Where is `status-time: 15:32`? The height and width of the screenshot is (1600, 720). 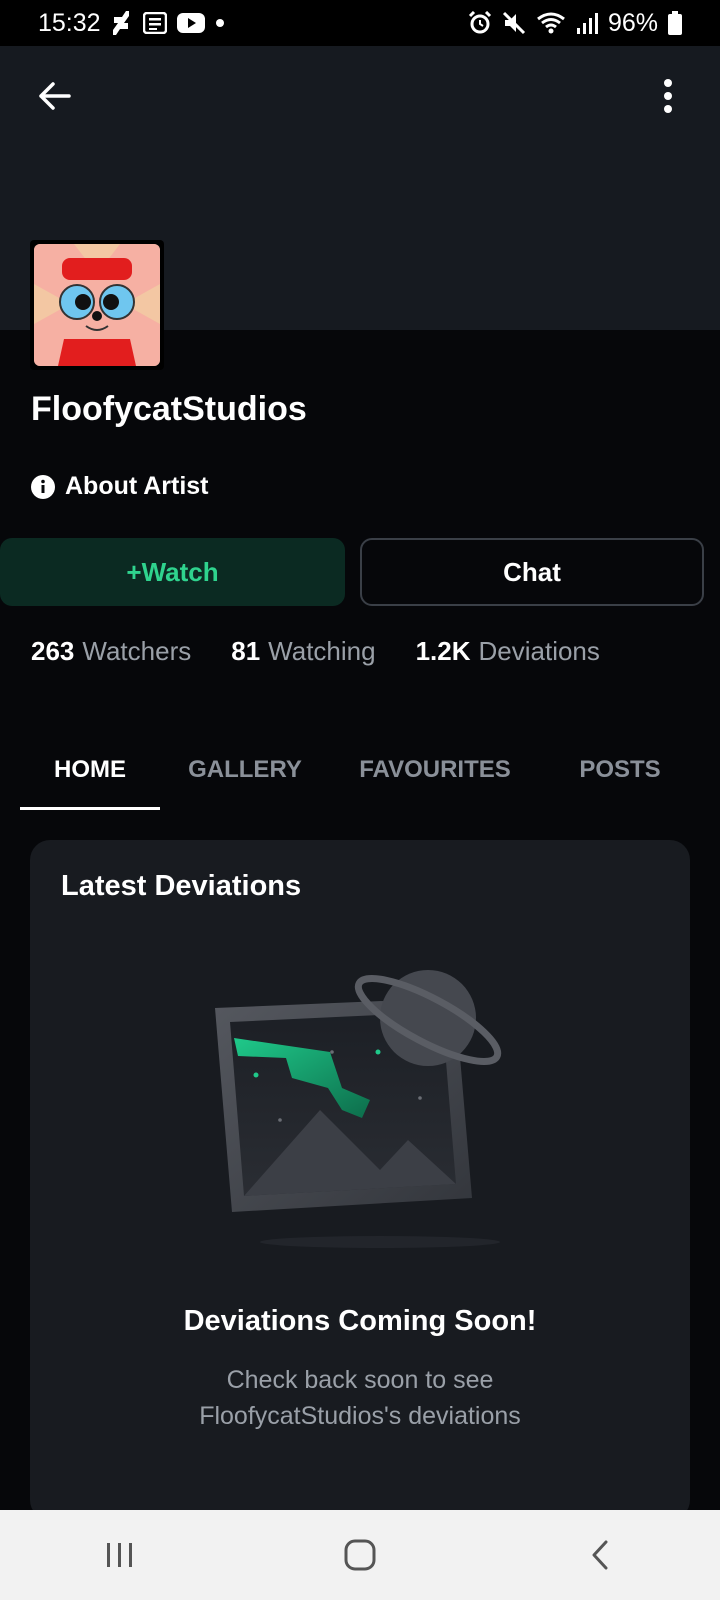 status-time: 15:32 is located at coordinates (69, 22).